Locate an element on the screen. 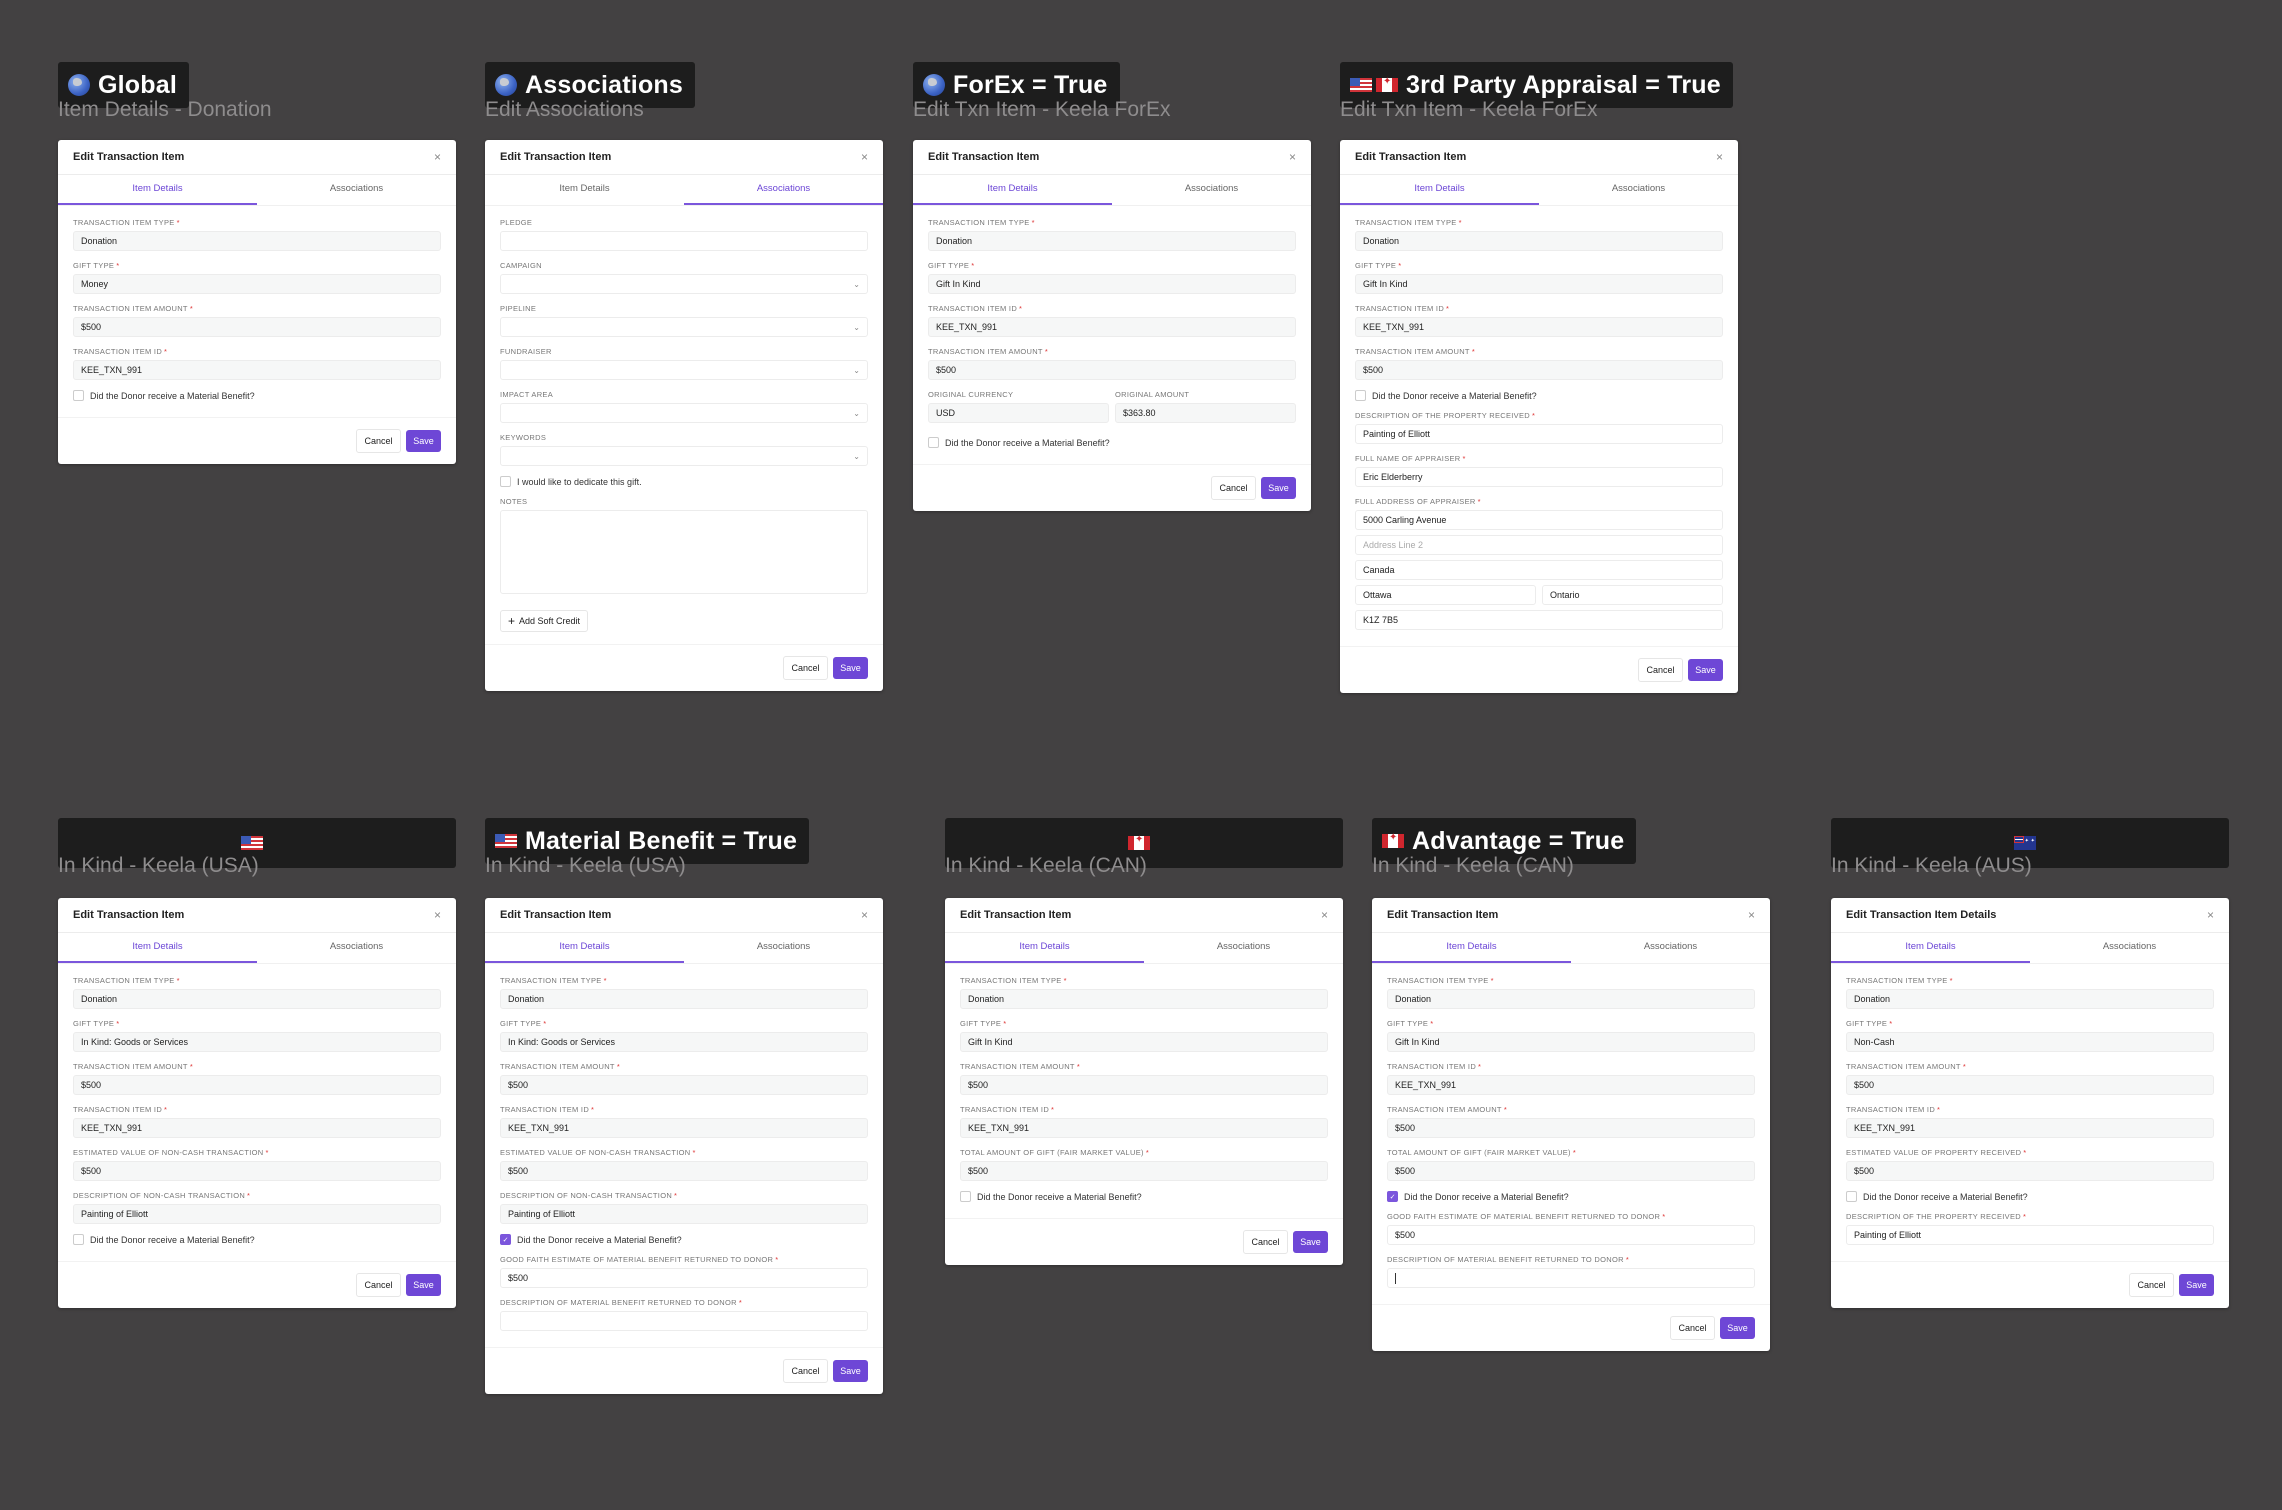 The height and width of the screenshot is (1510, 2282). description-of-the-property-received-input: Painting of Elliott is located at coordinates (1539, 434).